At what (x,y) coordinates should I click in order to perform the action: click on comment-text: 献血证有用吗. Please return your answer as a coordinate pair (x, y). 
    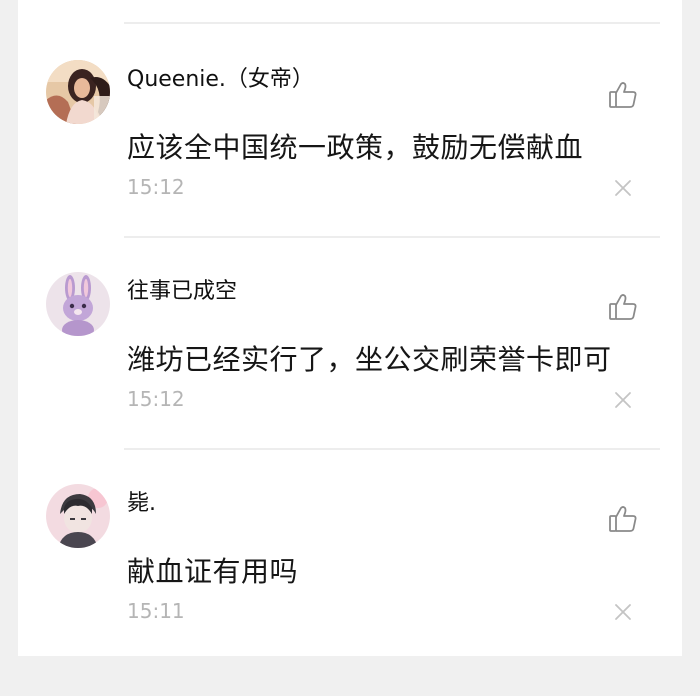
    Looking at the image, I should click on (213, 571).